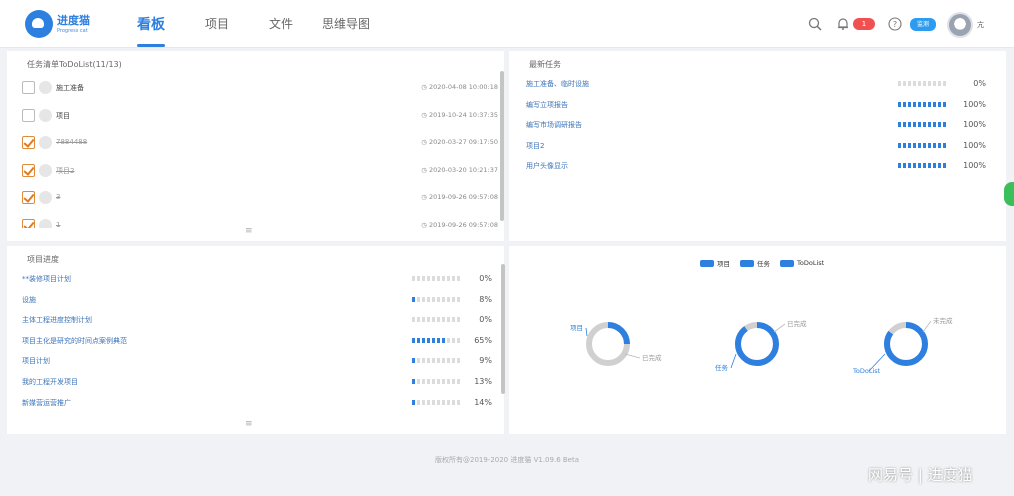  What do you see at coordinates (258, 383) in the screenshot?
I see `project-row: 我的工程开发项目 13%` at bounding box center [258, 383].